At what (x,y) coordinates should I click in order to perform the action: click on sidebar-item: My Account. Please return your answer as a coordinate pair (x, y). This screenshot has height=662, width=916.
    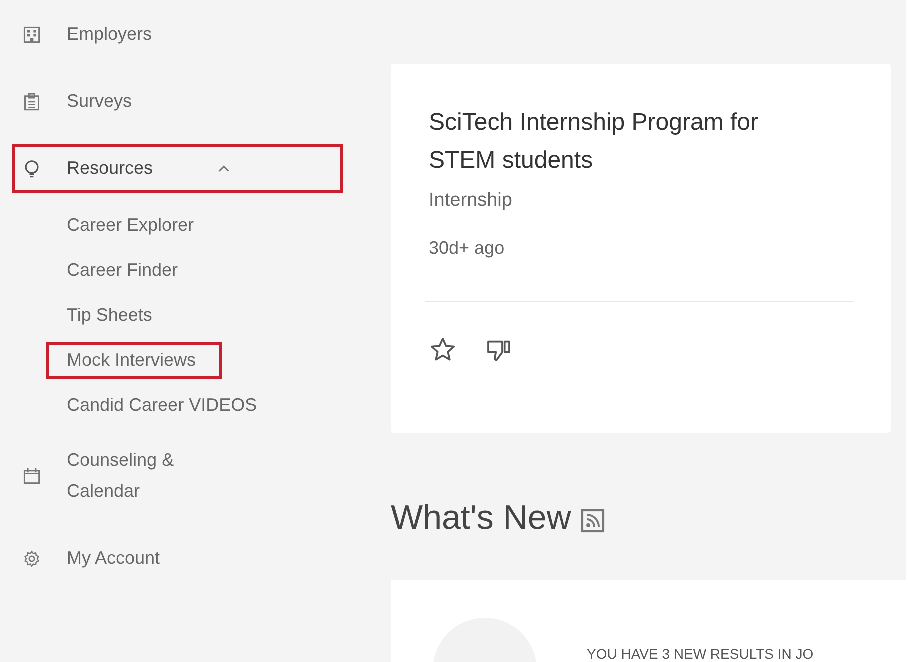
    Looking at the image, I should click on (177, 558).